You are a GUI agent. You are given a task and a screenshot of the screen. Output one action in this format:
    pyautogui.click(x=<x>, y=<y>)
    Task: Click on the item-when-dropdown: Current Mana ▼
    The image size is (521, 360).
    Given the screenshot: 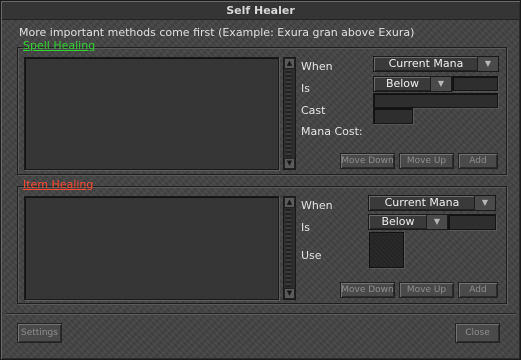 What is the action you would take?
    pyautogui.click(x=432, y=203)
    